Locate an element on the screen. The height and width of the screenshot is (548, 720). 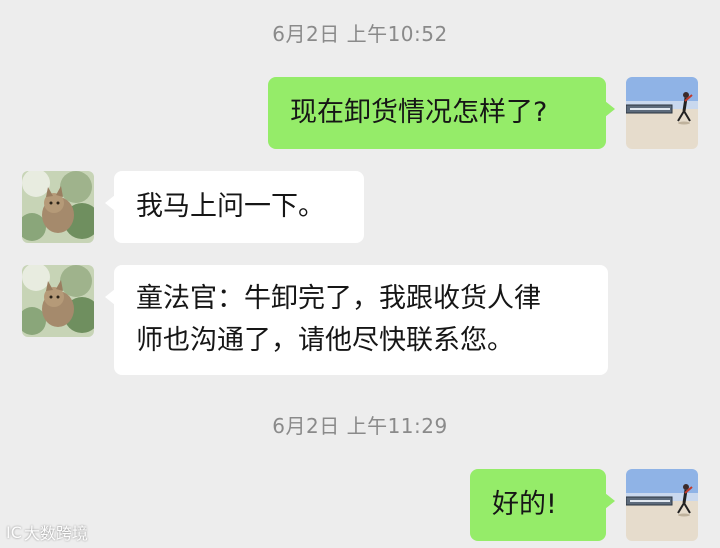
message-text-line: 师也沟通了，请他尽快联系您。 is located at coordinates (325, 340).